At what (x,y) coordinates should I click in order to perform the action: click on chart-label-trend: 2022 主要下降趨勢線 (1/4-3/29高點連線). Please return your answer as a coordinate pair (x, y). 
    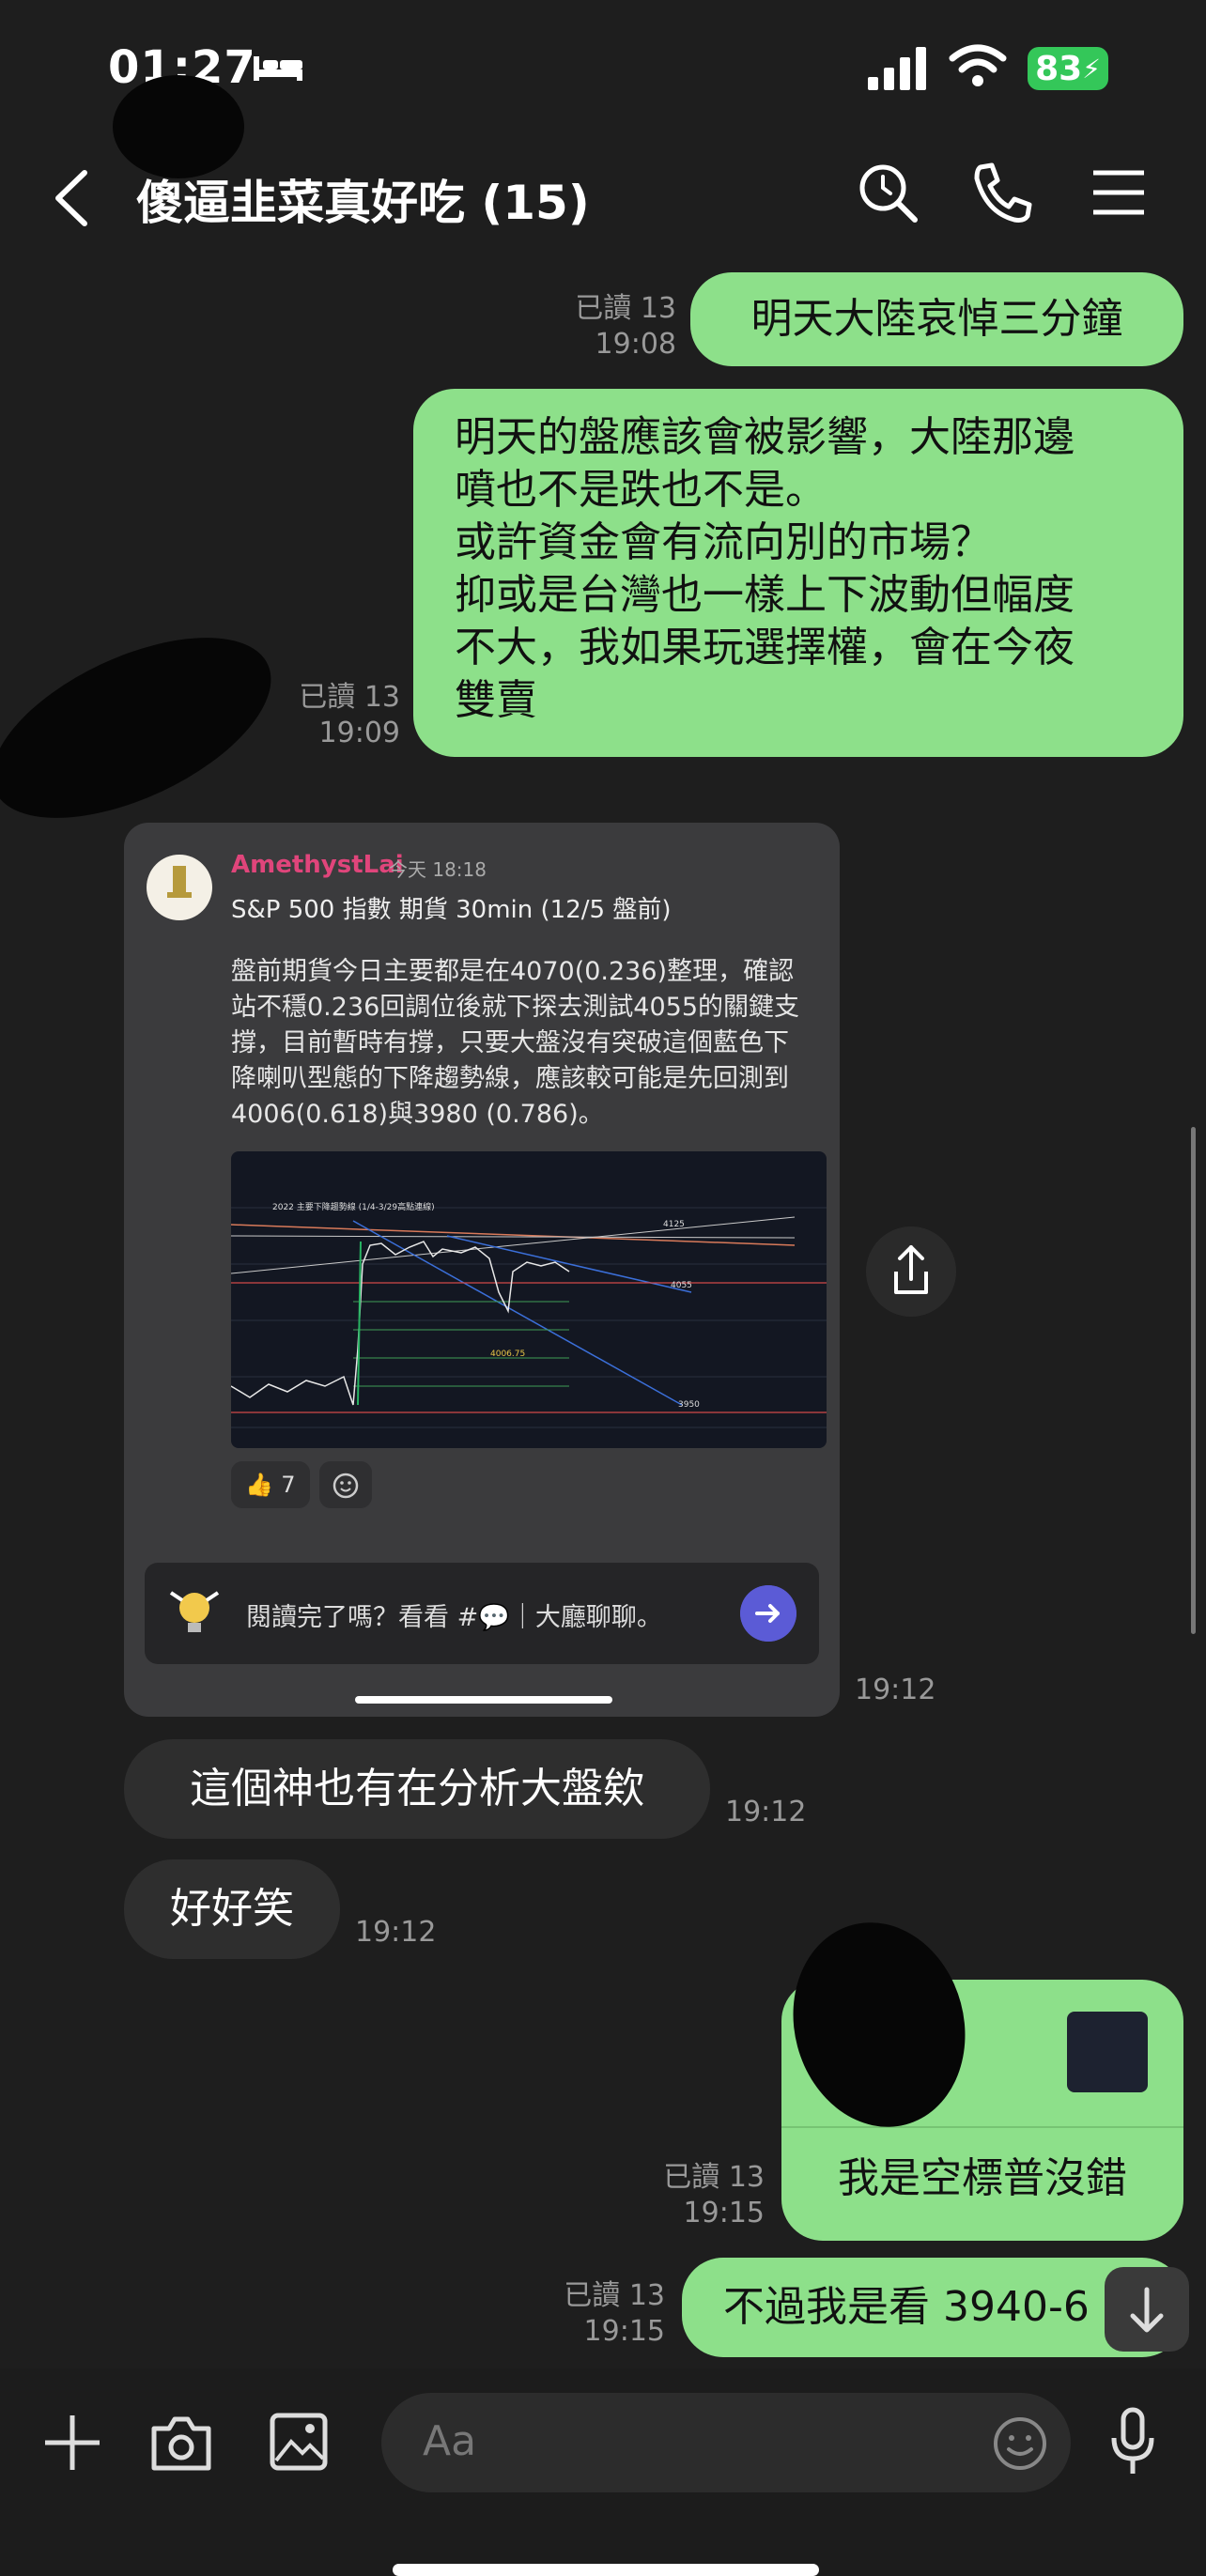
    Looking at the image, I should click on (353, 1206).